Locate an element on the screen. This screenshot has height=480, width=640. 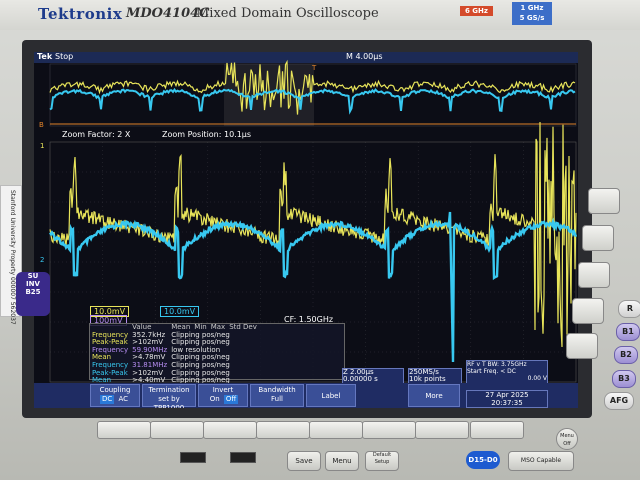
badge-samplerate: 5 GS/s is located at coordinates (532, 18).